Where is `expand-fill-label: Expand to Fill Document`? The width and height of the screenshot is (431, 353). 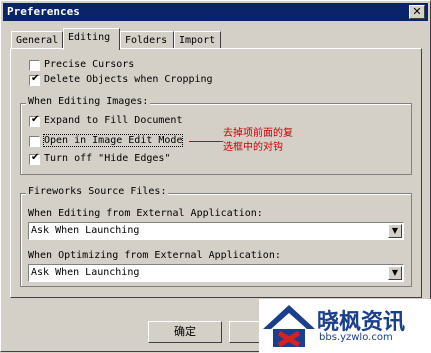 expand-fill-label: Expand to Fill Document is located at coordinates (113, 120).